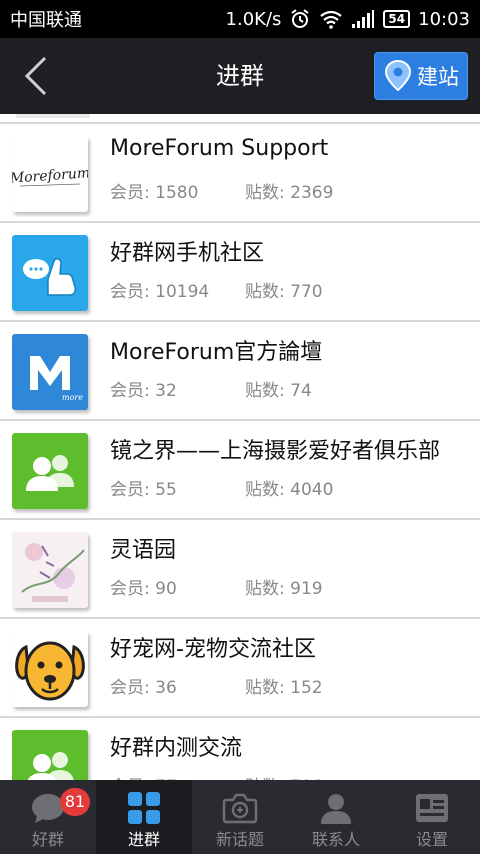 This screenshot has width=480, height=854. I want to click on dog-face-icon, so click(50, 669).